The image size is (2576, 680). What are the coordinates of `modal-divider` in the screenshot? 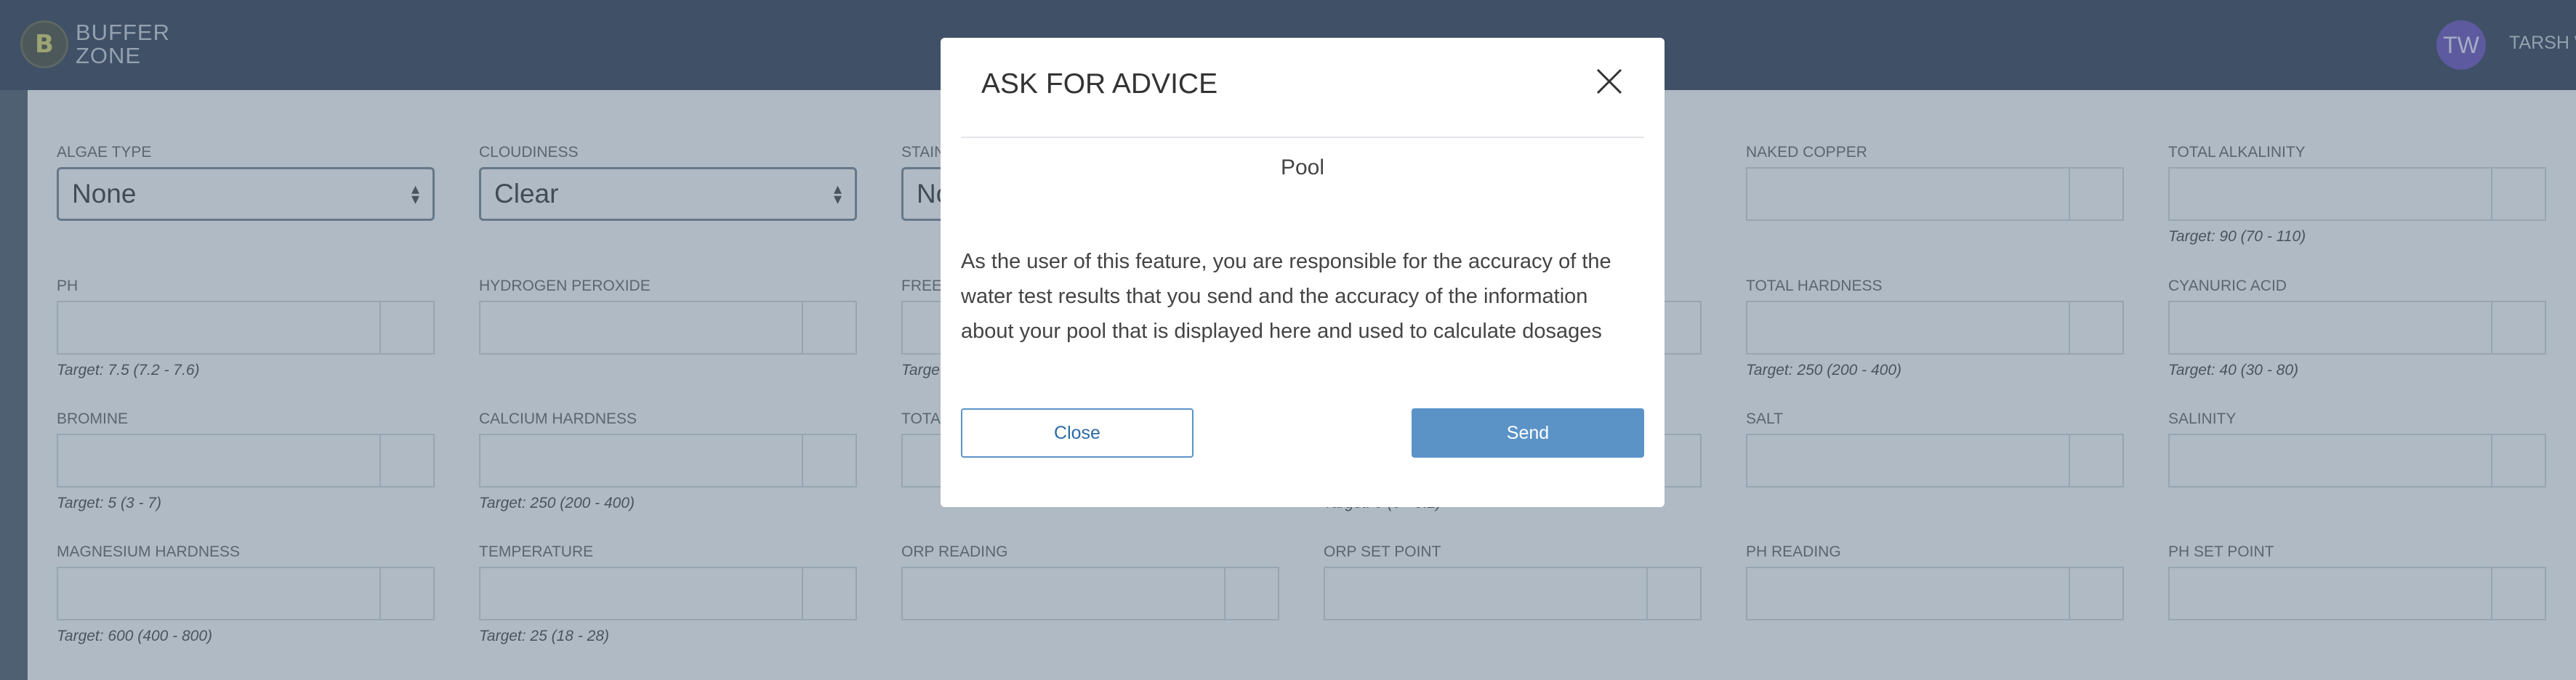 It's located at (1302, 137).